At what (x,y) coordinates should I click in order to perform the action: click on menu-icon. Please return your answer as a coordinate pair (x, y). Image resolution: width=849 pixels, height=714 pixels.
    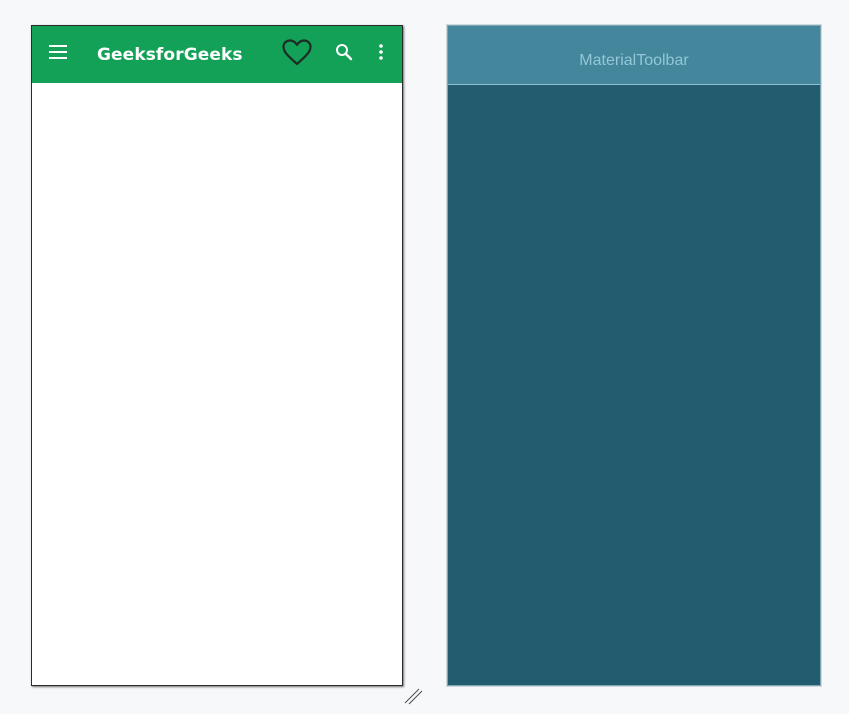
    Looking at the image, I should click on (58, 52).